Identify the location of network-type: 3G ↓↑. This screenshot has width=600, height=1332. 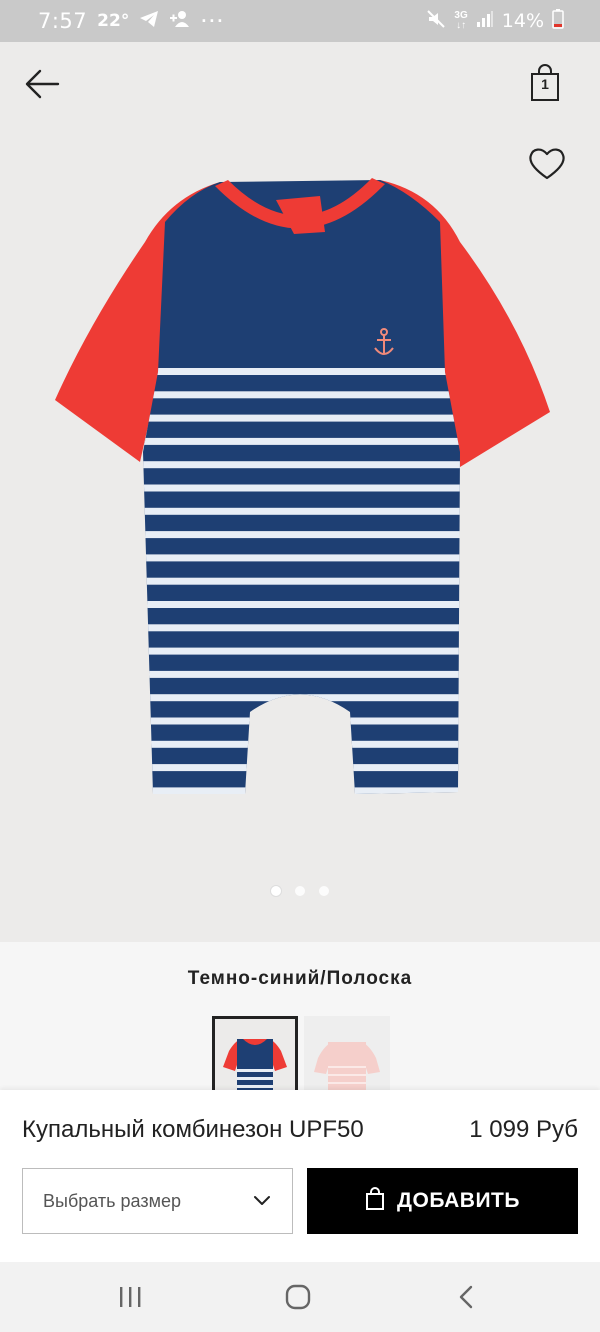
(460, 21).